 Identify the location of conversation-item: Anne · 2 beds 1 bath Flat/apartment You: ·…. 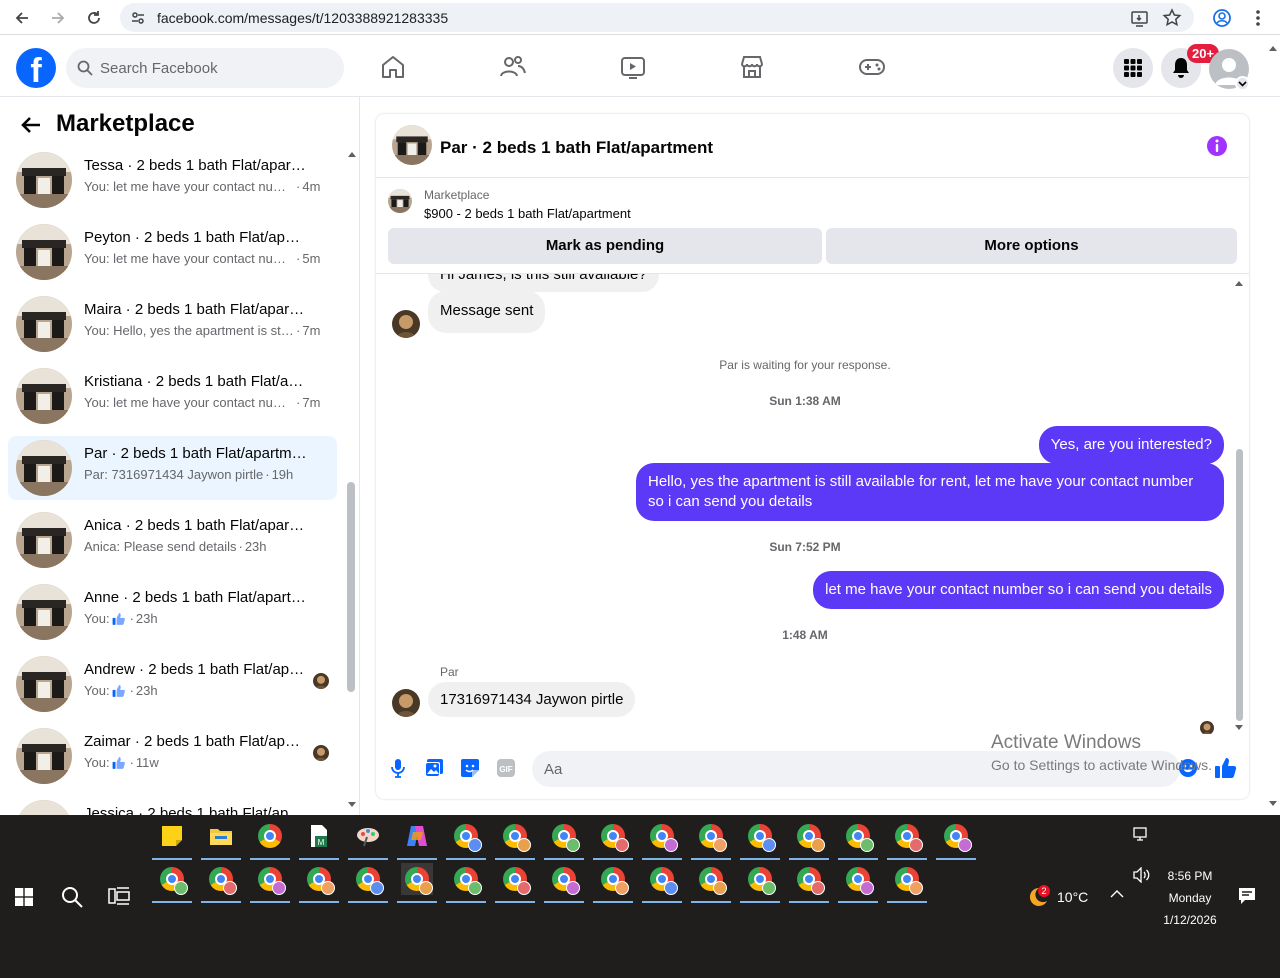
(172, 612).